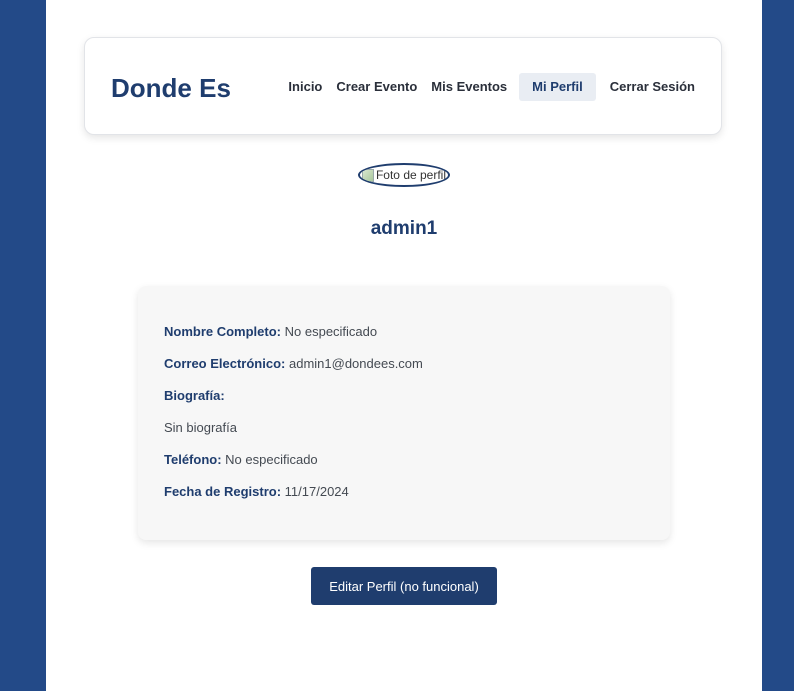  I want to click on full-name-row: Nombre Completo: No especificado, so click(404, 332).